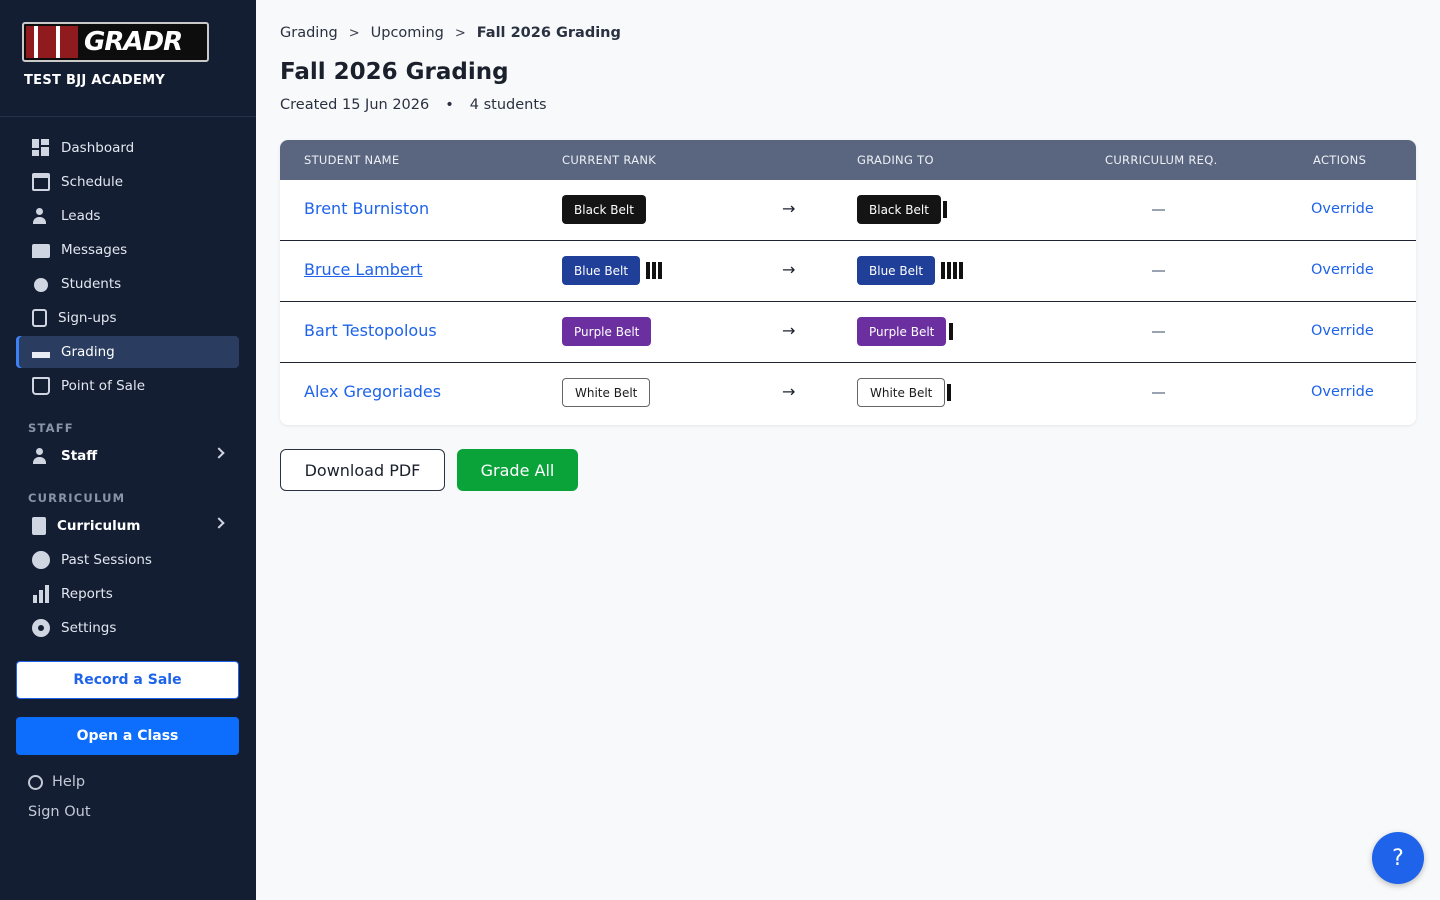 The height and width of the screenshot is (900, 1440). What do you see at coordinates (127, 680) in the screenshot?
I see `record-sale-button: Record a Sale` at bounding box center [127, 680].